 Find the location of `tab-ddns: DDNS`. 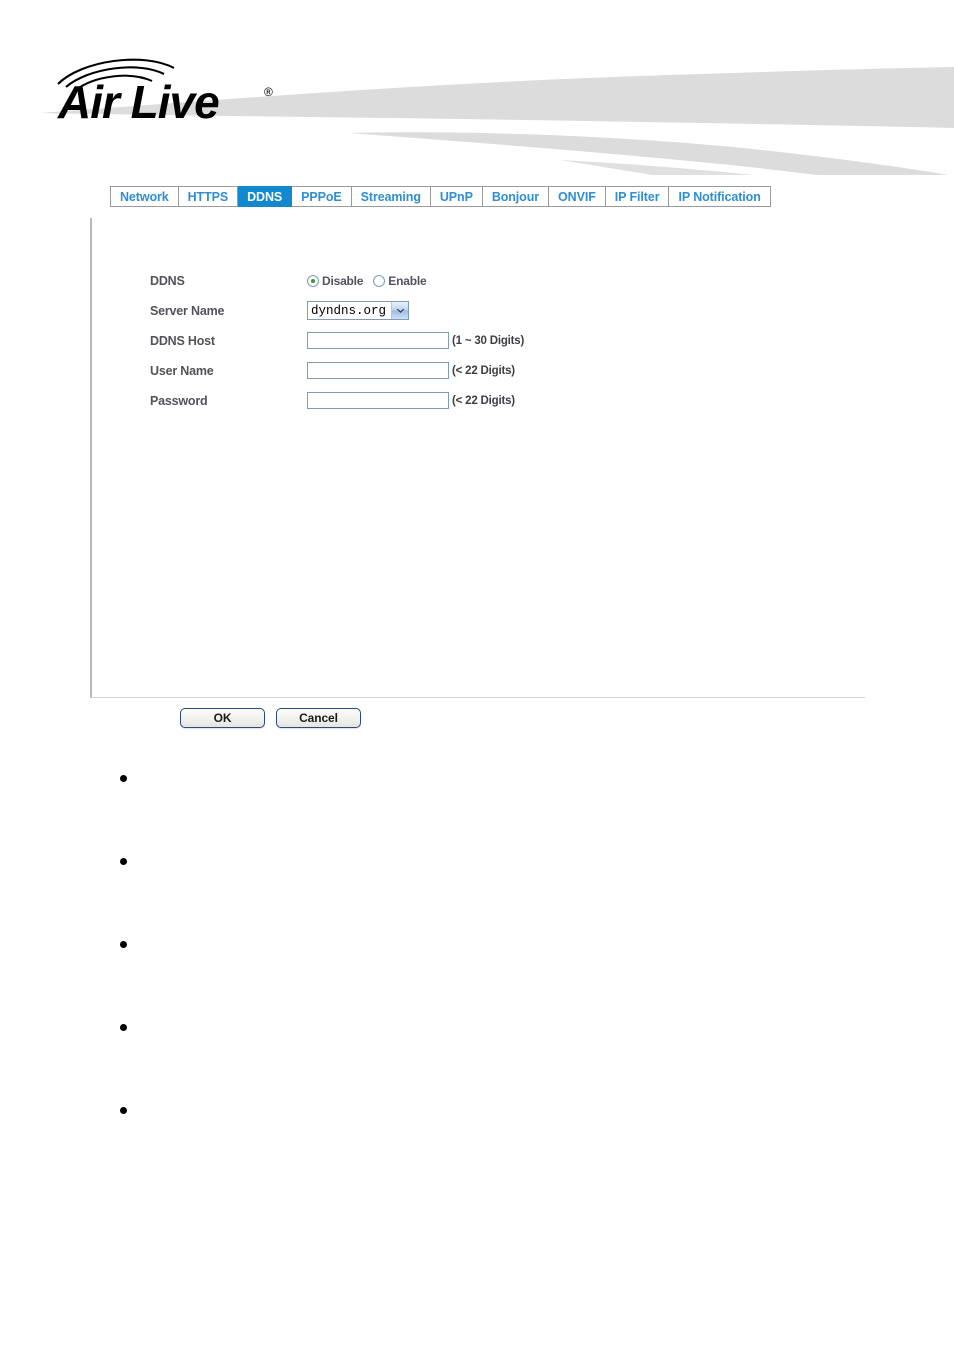

tab-ddns: DDNS is located at coordinates (265, 196).